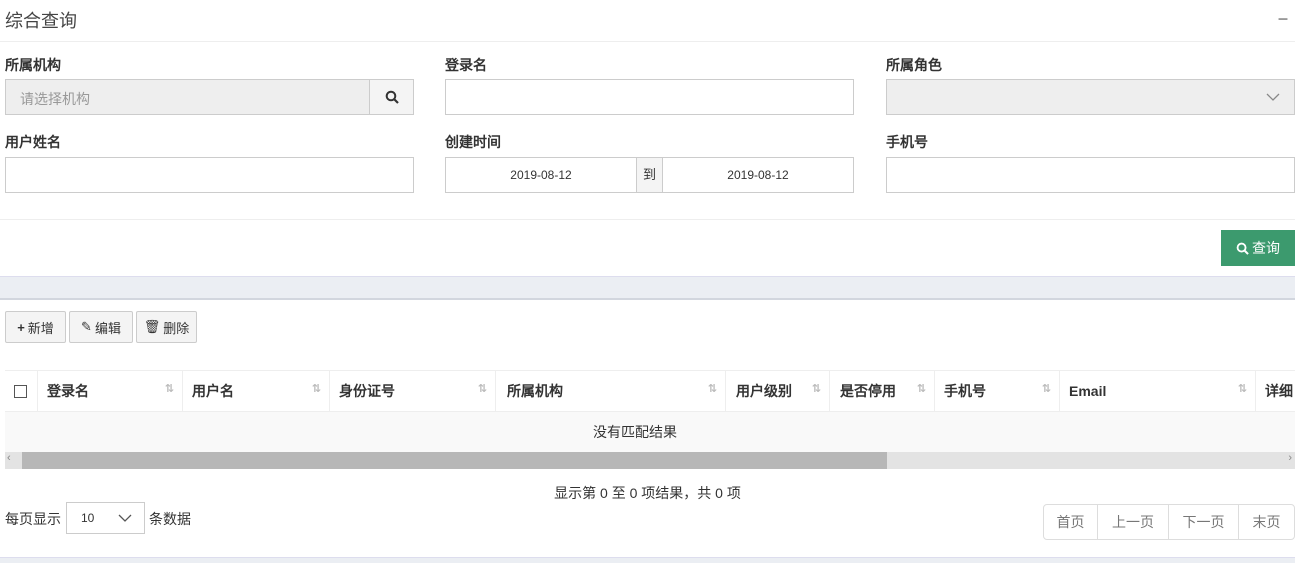 The width and height of the screenshot is (1295, 563). I want to click on phone-label: 手机号, so click(907, 142).